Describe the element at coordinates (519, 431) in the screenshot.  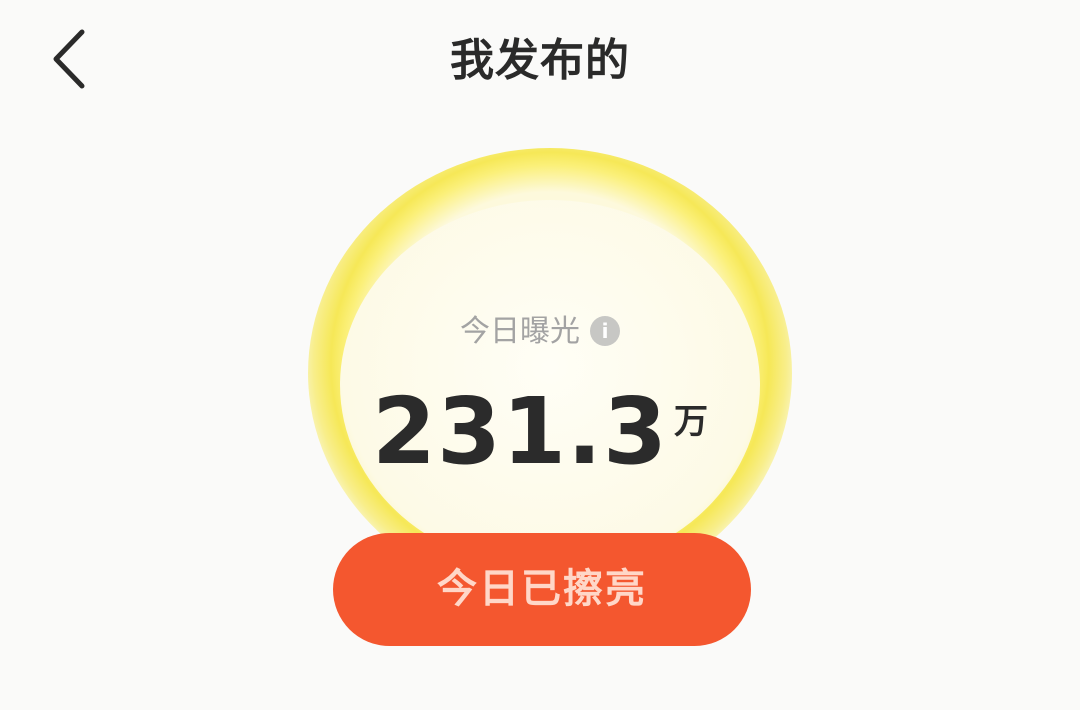
I see `exposure-value: 231.3` at that location.